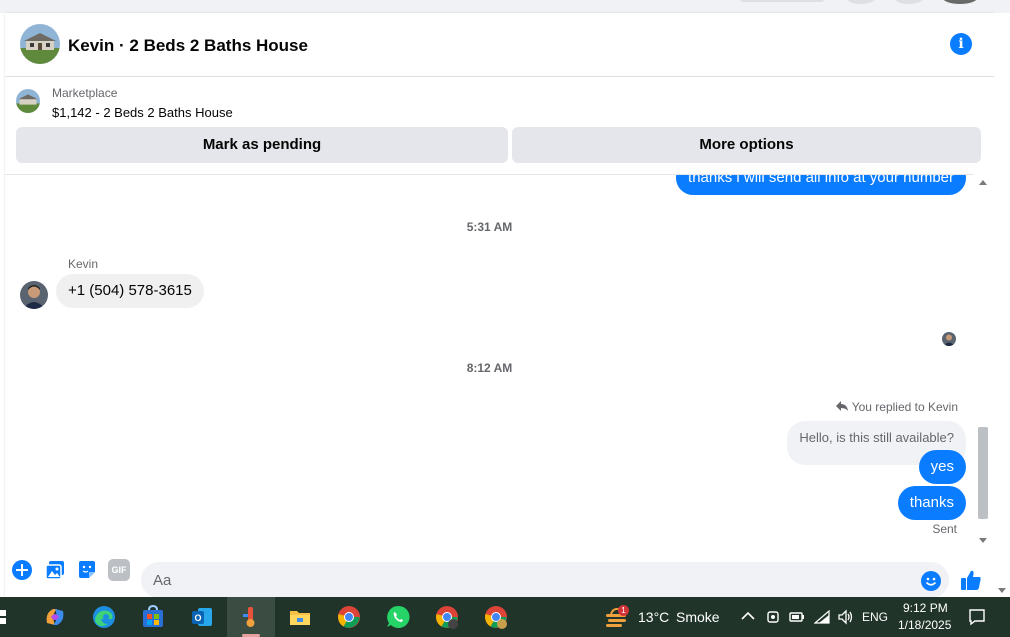 This screenshot has width=1010, height=637. Describe the element at coordinates (983, 473) in the screenshot. I see `scrollbar-thumb` at that location.